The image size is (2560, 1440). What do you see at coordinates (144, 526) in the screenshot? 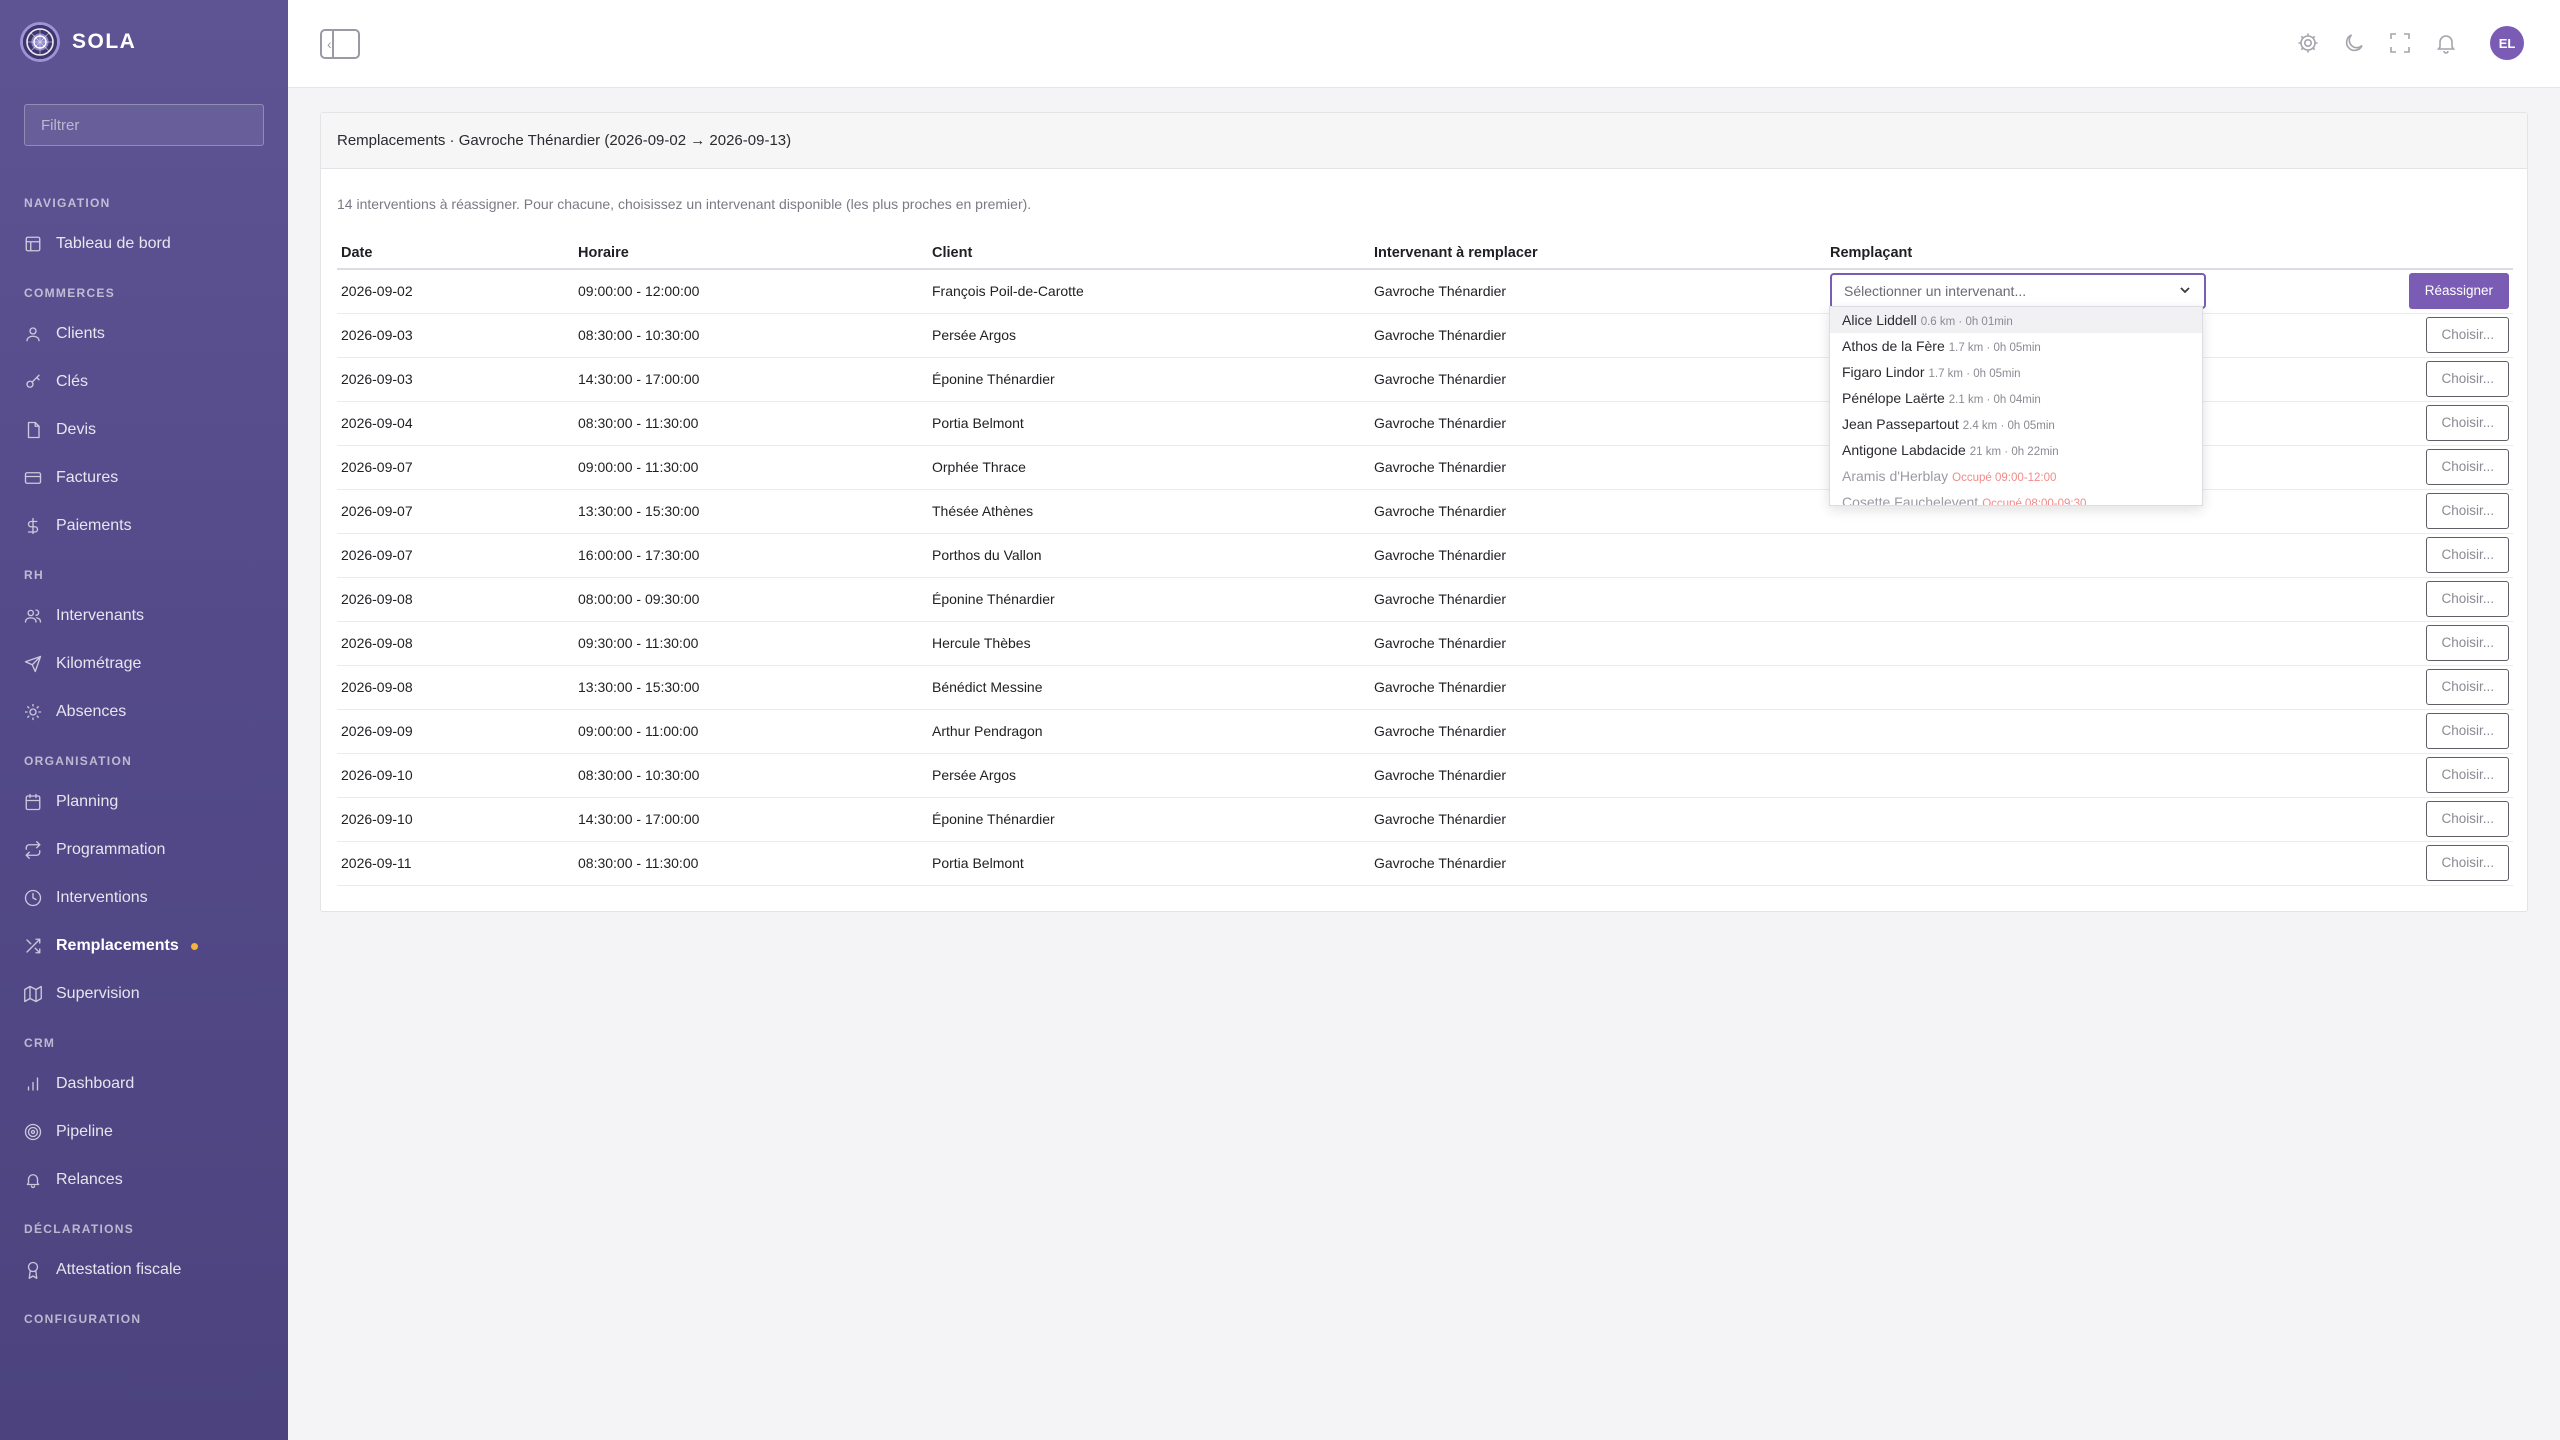
I see `sidebar-item-paiements: Paiements` at bounding box center [144, 526].